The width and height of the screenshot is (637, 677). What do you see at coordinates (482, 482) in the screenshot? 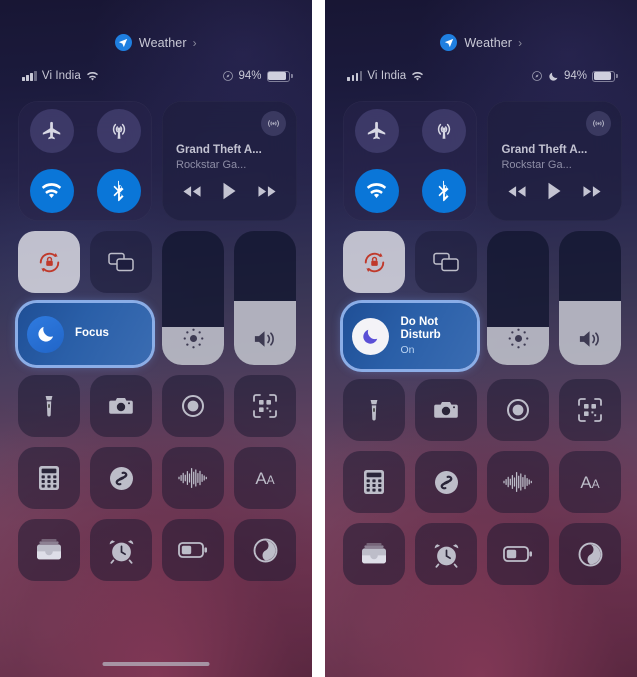
I see `utility-grid-right: AA` at bounding box center [482, 482].